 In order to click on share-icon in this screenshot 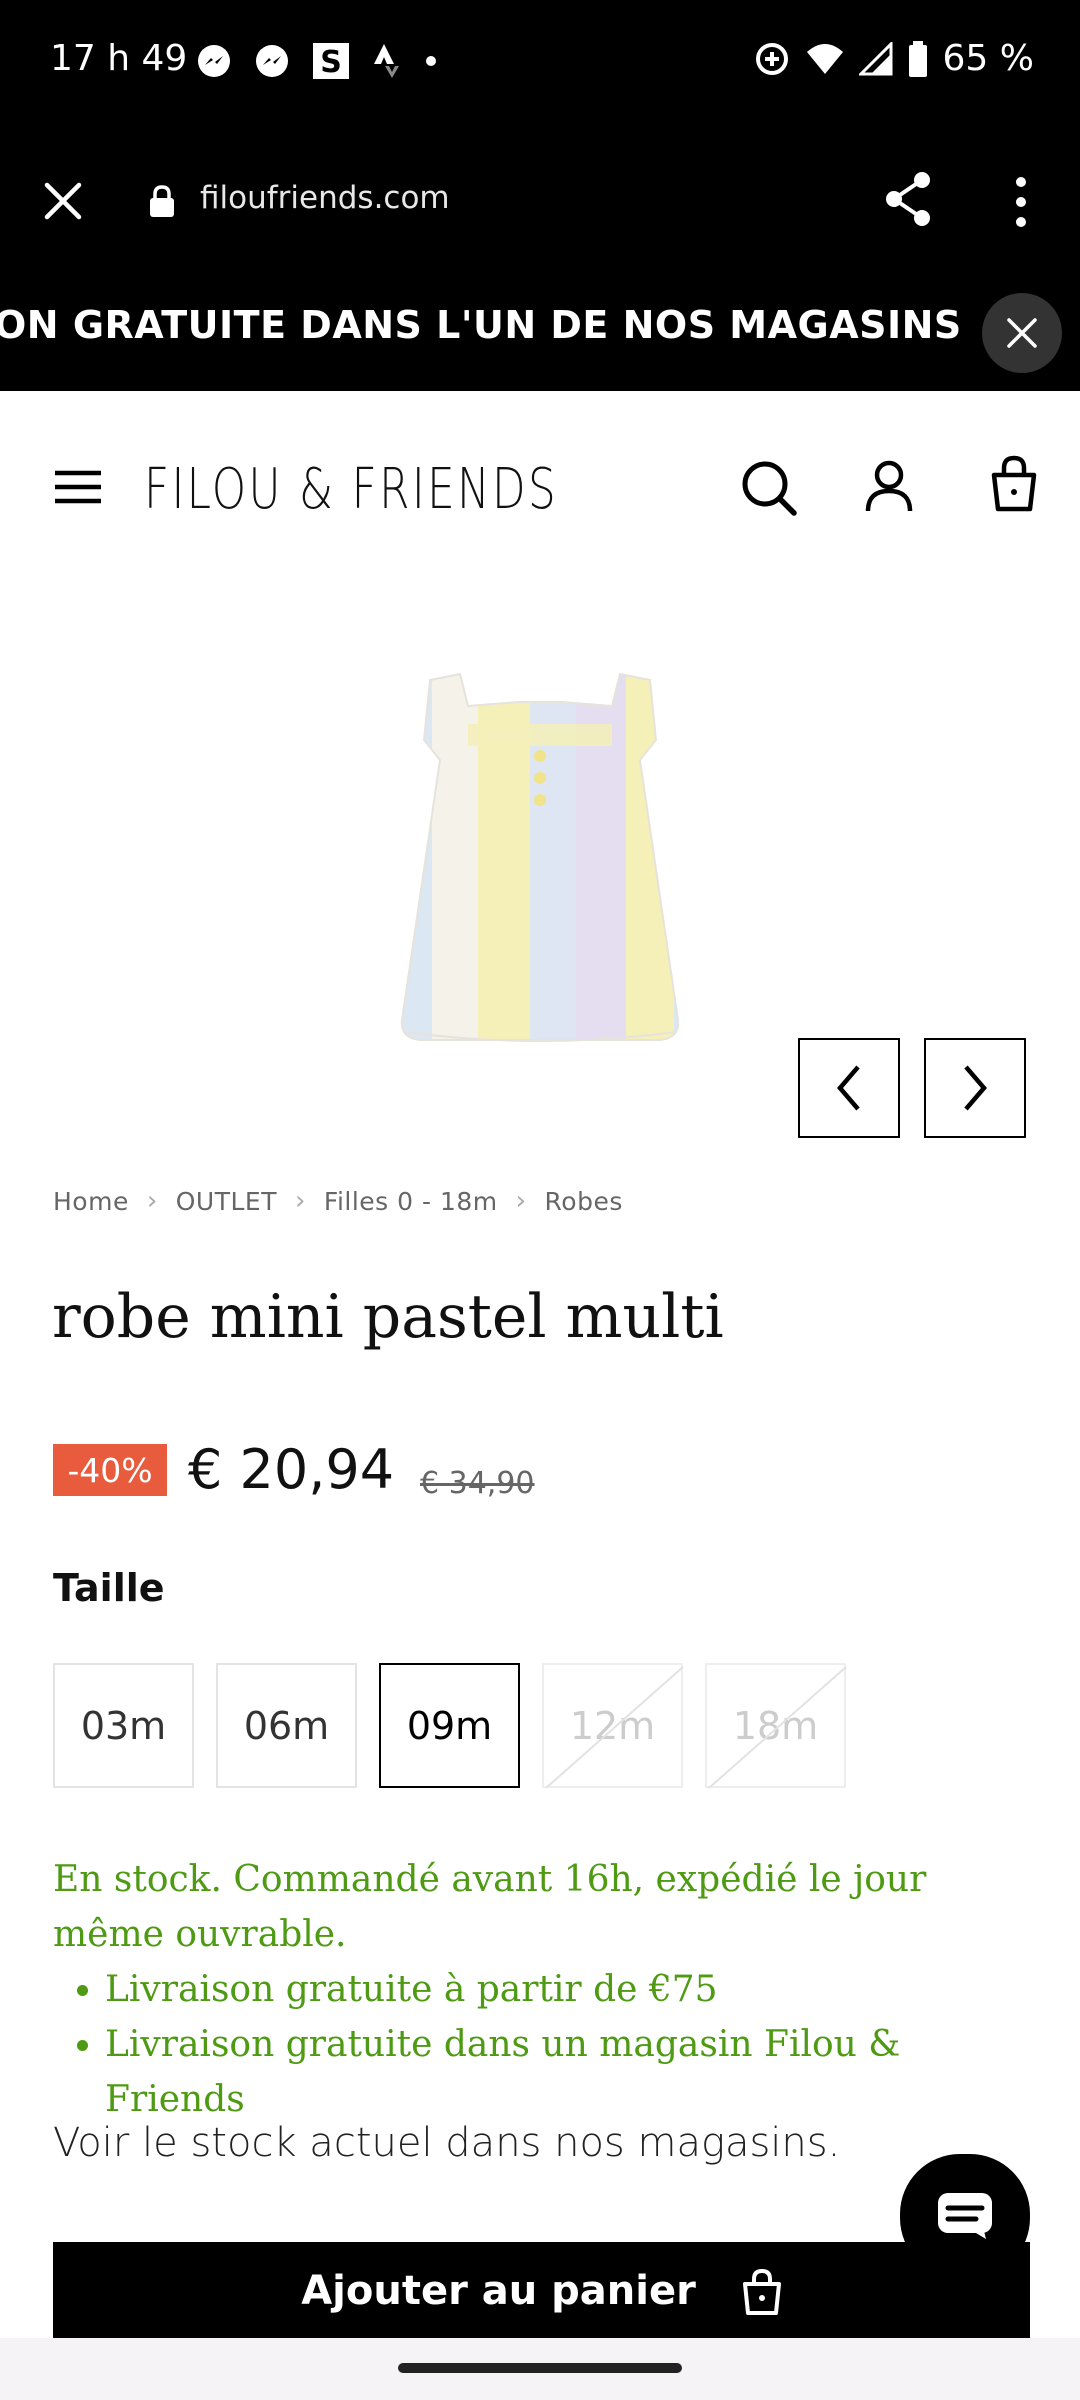, I will do `click(908, 199)`.